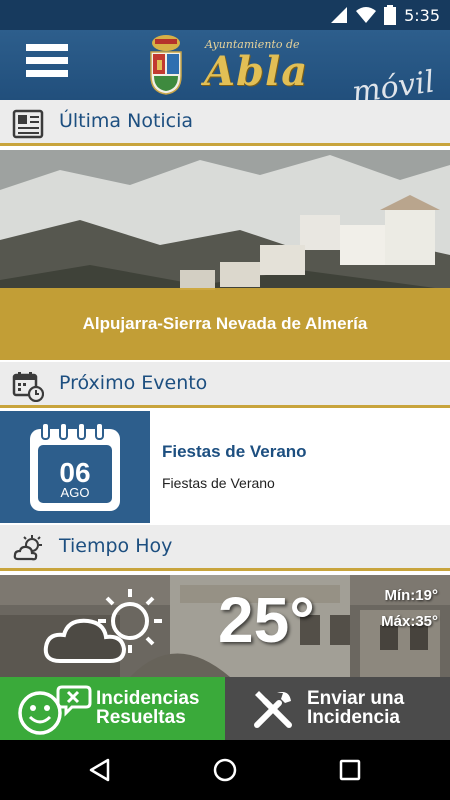  What do you see at coordinates (225, 123) in the screenshot?
I see `news-section-header: Última Noticia` at bounding box center [225, 123].